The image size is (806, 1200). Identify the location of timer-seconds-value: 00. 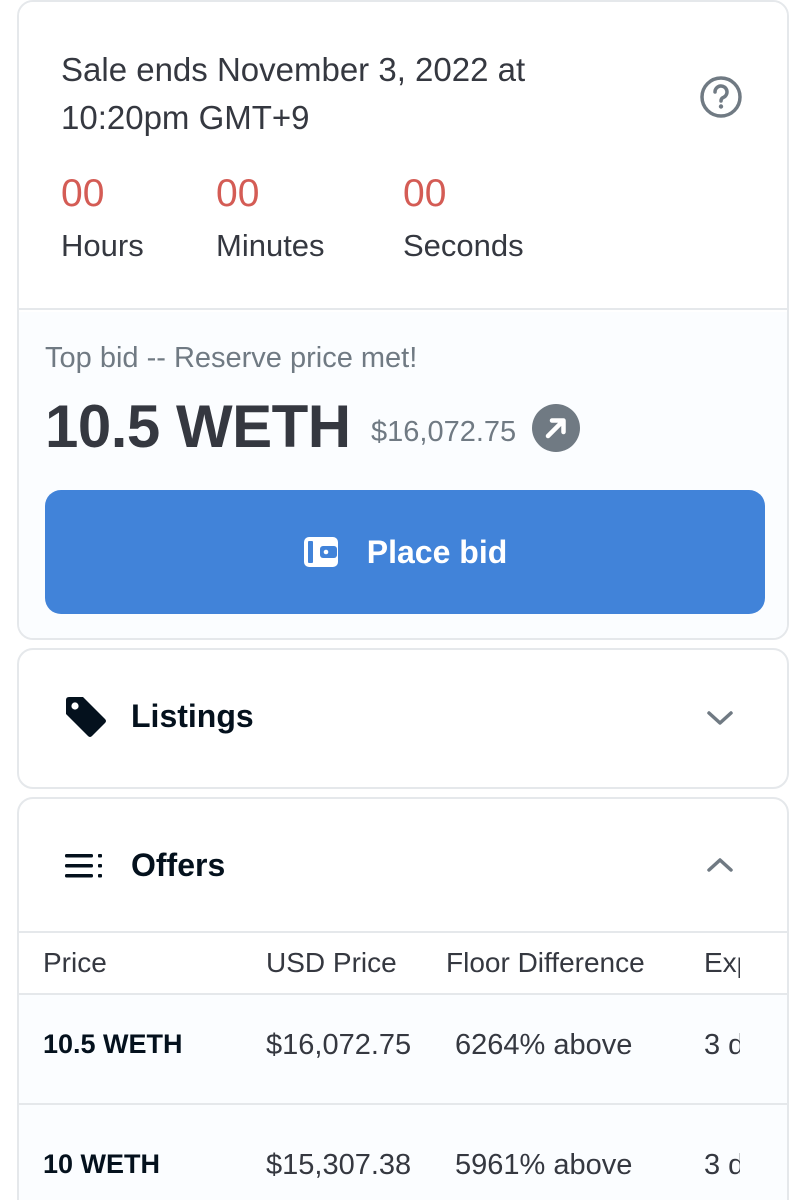
(425, 193).